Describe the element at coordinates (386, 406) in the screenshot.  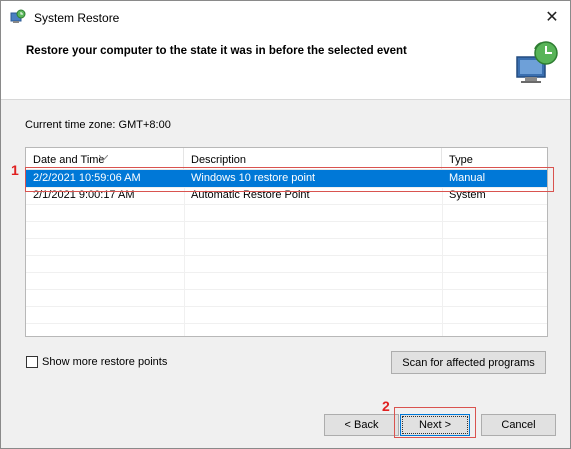
I see `step-marker-2: 2` at that location.